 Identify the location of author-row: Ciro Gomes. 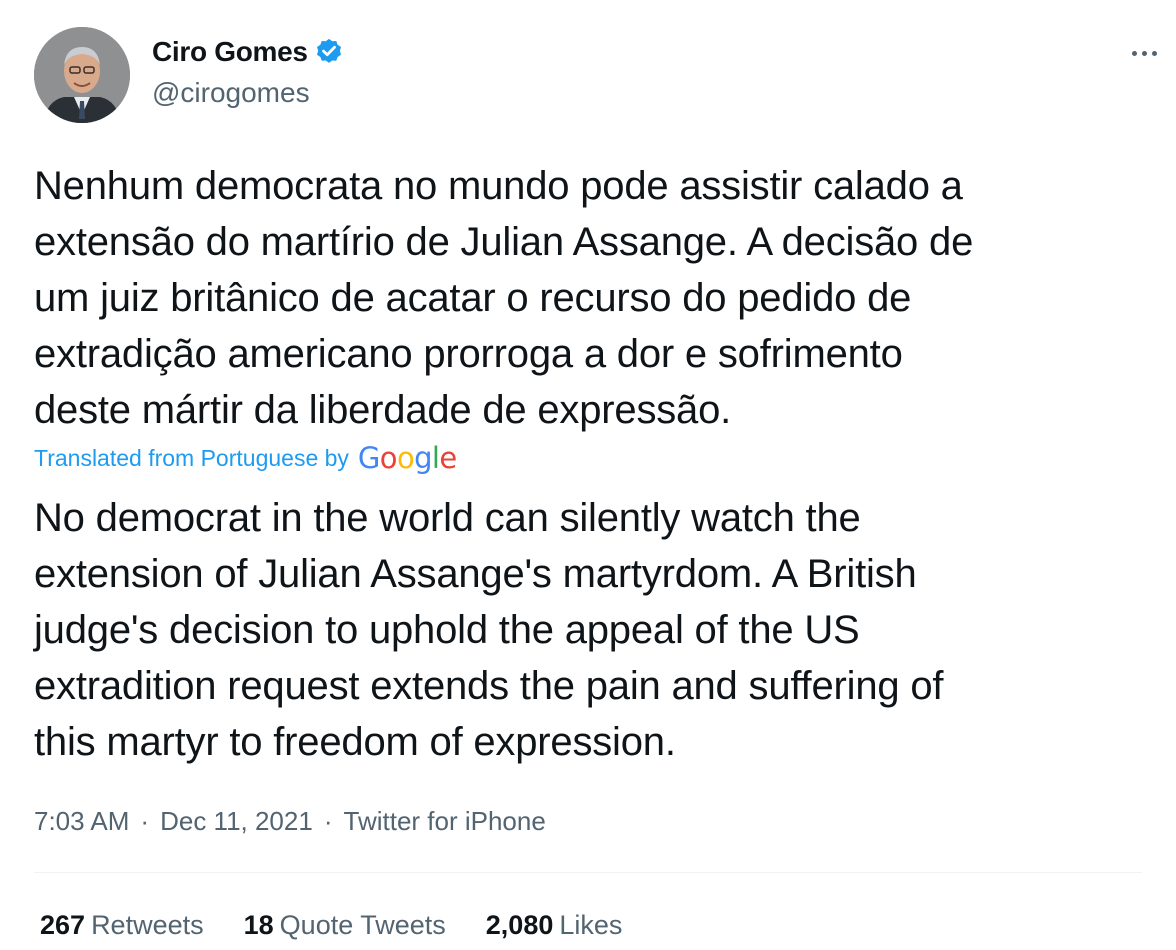
(248, 52).